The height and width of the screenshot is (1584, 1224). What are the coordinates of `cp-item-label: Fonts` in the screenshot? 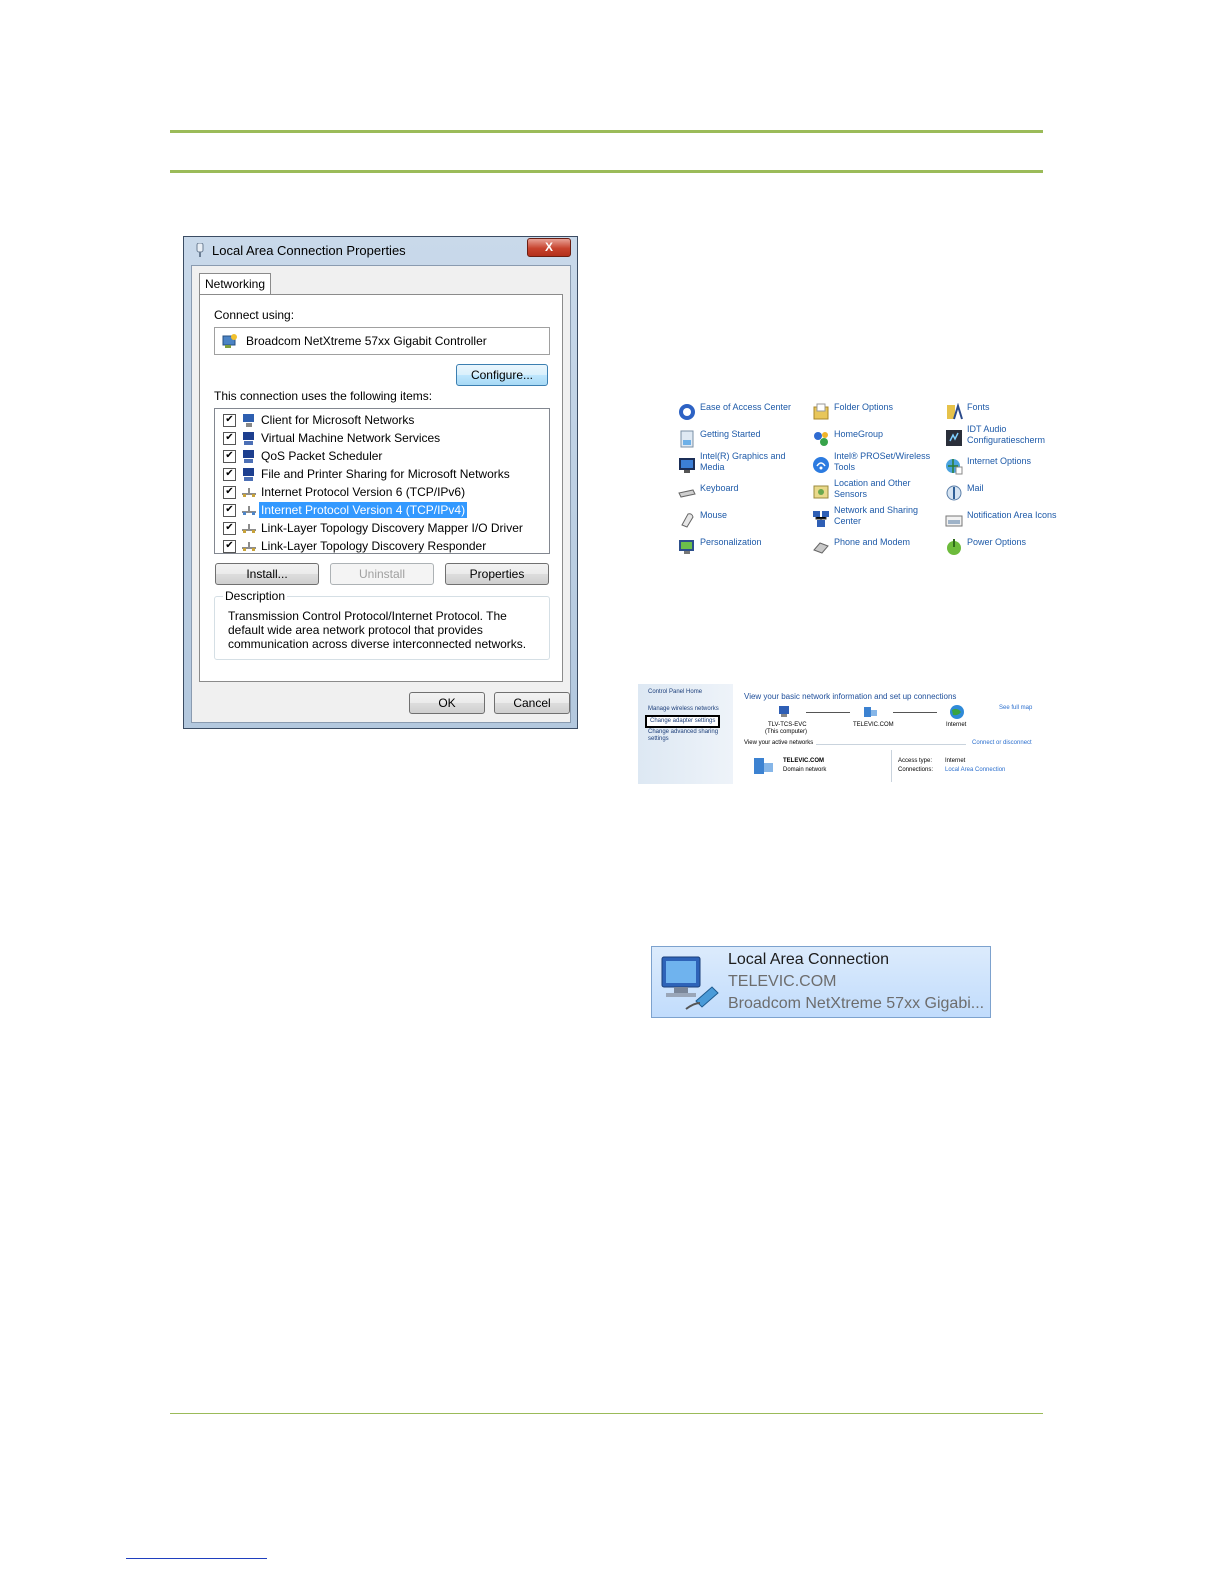 It's located at (978, 407).